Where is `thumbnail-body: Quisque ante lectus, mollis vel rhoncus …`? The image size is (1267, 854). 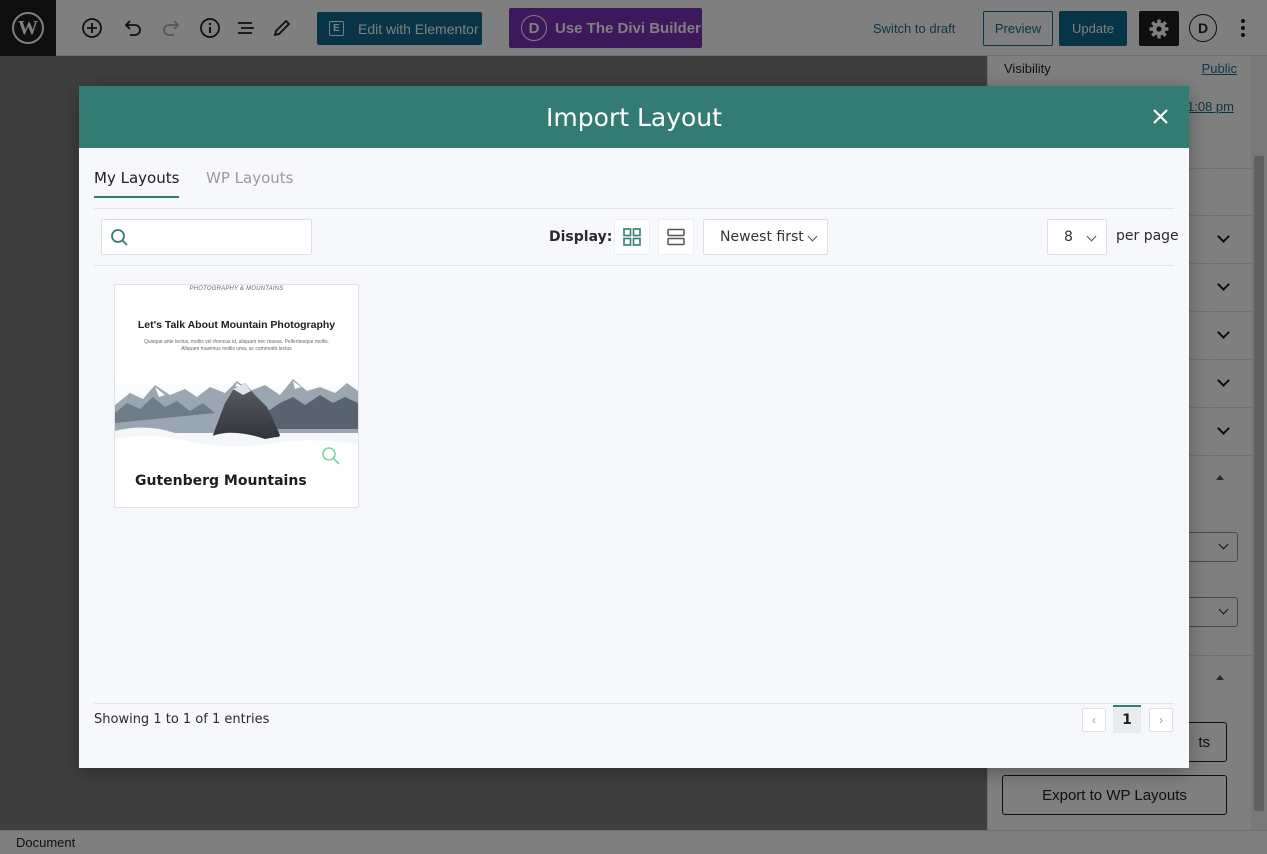
thumbnail-body: Quisque ante lectus, mollis vel rhoncus … is located at coordinates (236, 345).